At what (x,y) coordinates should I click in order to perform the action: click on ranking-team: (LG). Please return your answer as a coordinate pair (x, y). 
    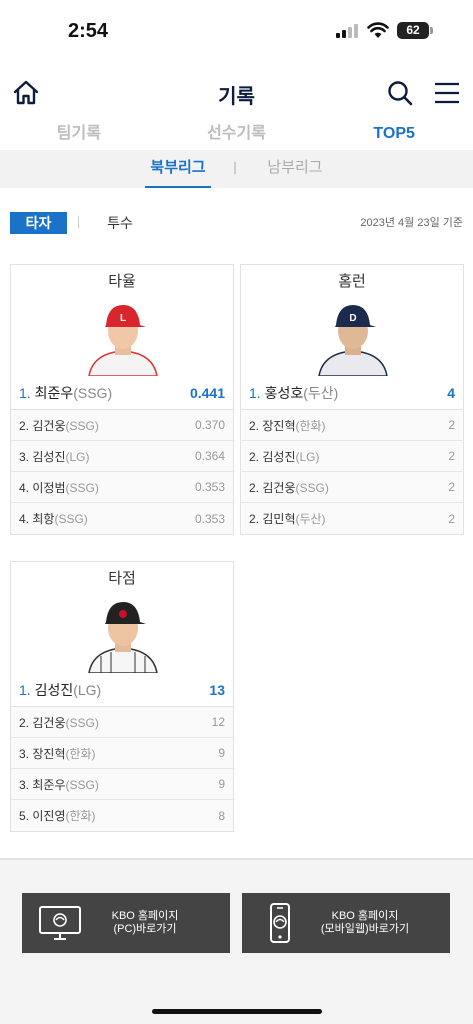
    Looking at the image, I should click on (307, 456).